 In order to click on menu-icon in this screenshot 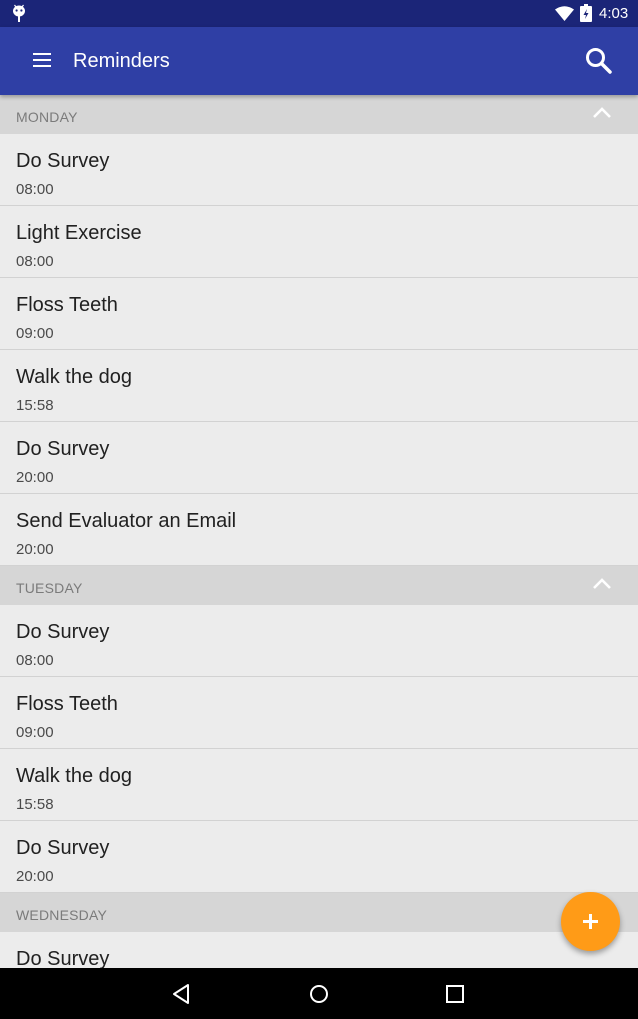, I will do `click(42, 60)`.